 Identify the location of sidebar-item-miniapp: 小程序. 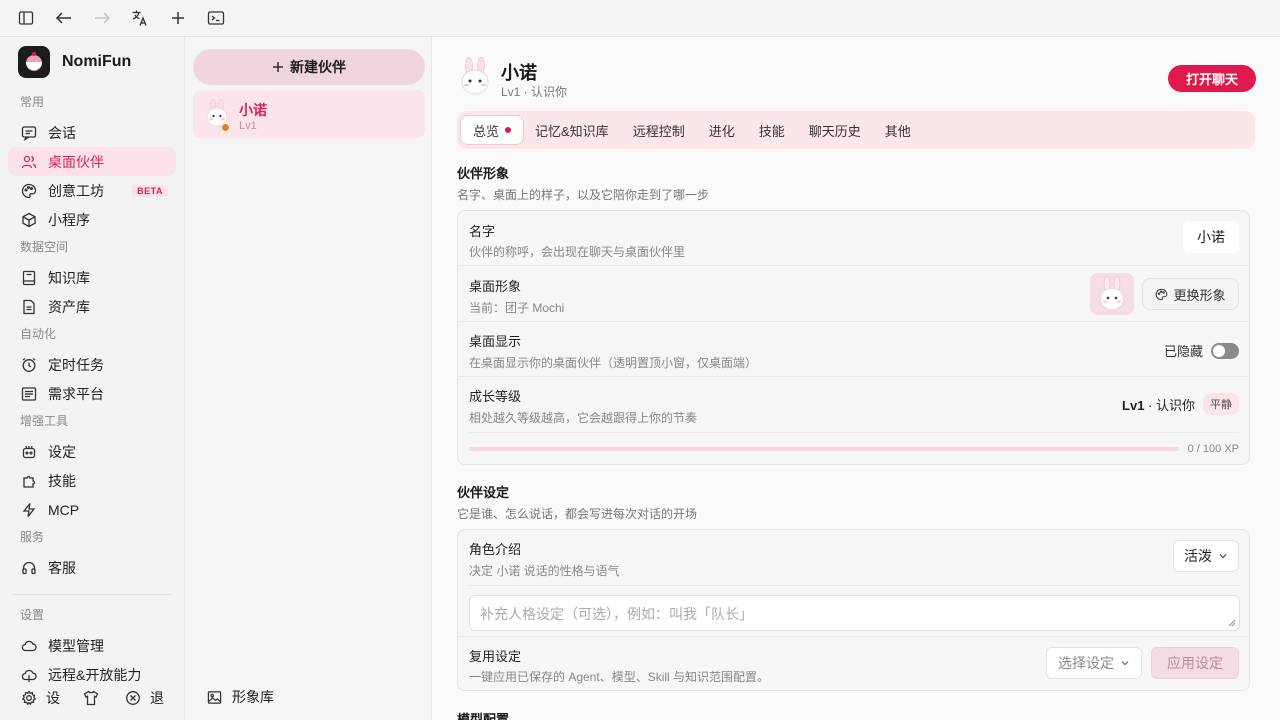
(92, 219).